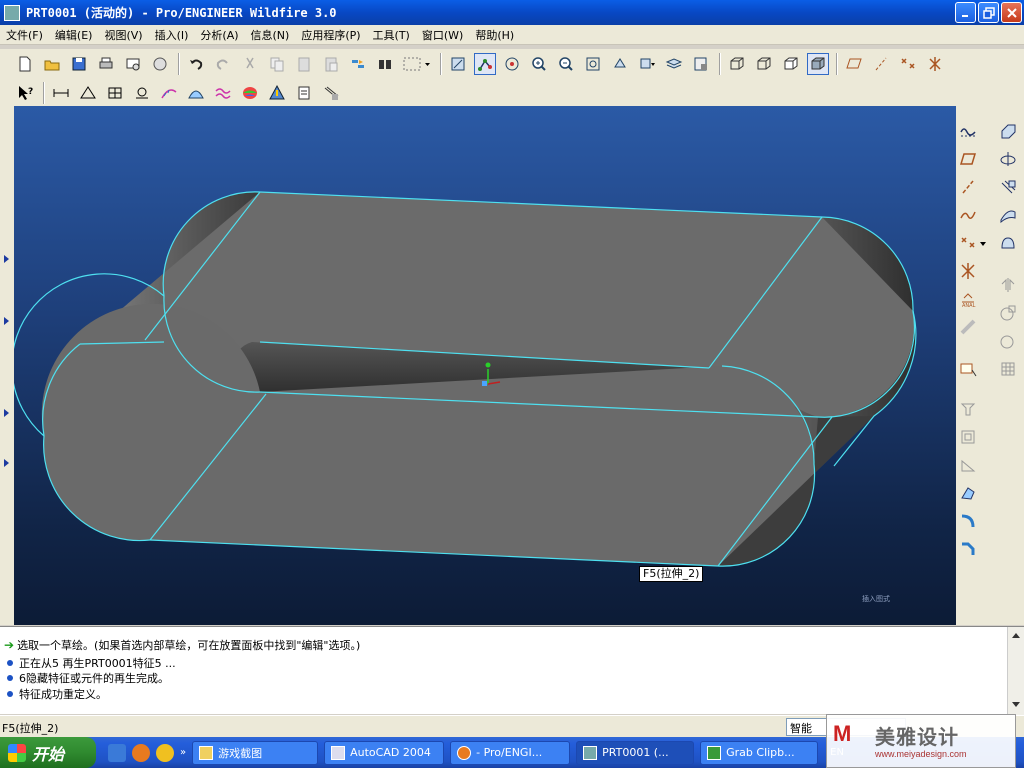 The image size is (1024, 768). What do you see at coordinates (494, 35) in the screenshot?
I see `menu-help: 帮助(H)` at bounding box center [494, 35].